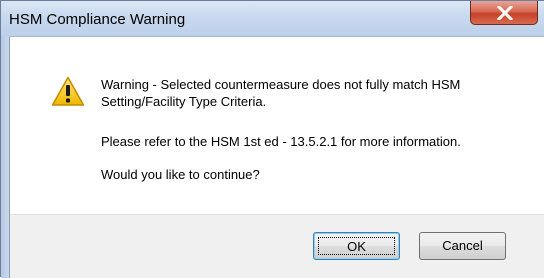  What do you see at coordinates (180, 174) in the screenshot?
I see `continue-question: Would you like to continue?` at bounding box center [180, 174].